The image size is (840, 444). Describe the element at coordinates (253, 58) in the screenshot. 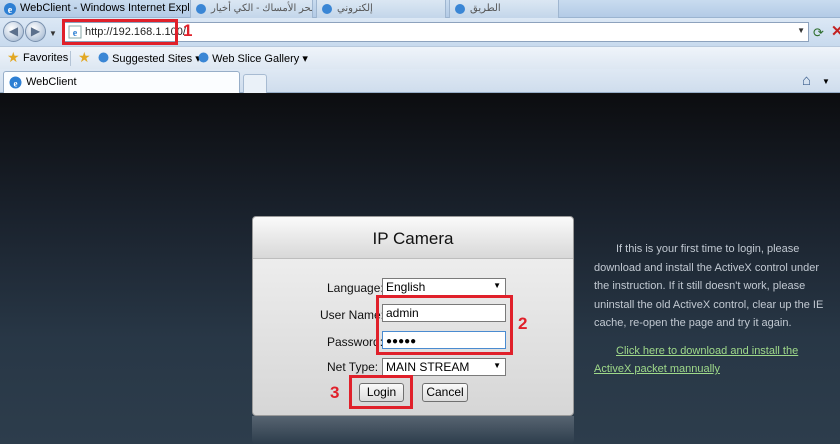

I see `web-slice-gallery-link: Web Slice Gallery ▾` at that location.